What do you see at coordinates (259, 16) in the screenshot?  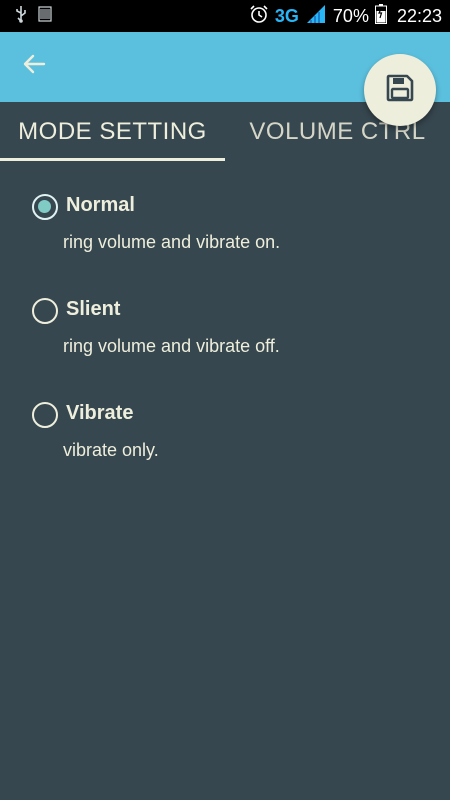 I see `alarm-clock-icon` at bounding box center [259, 16].